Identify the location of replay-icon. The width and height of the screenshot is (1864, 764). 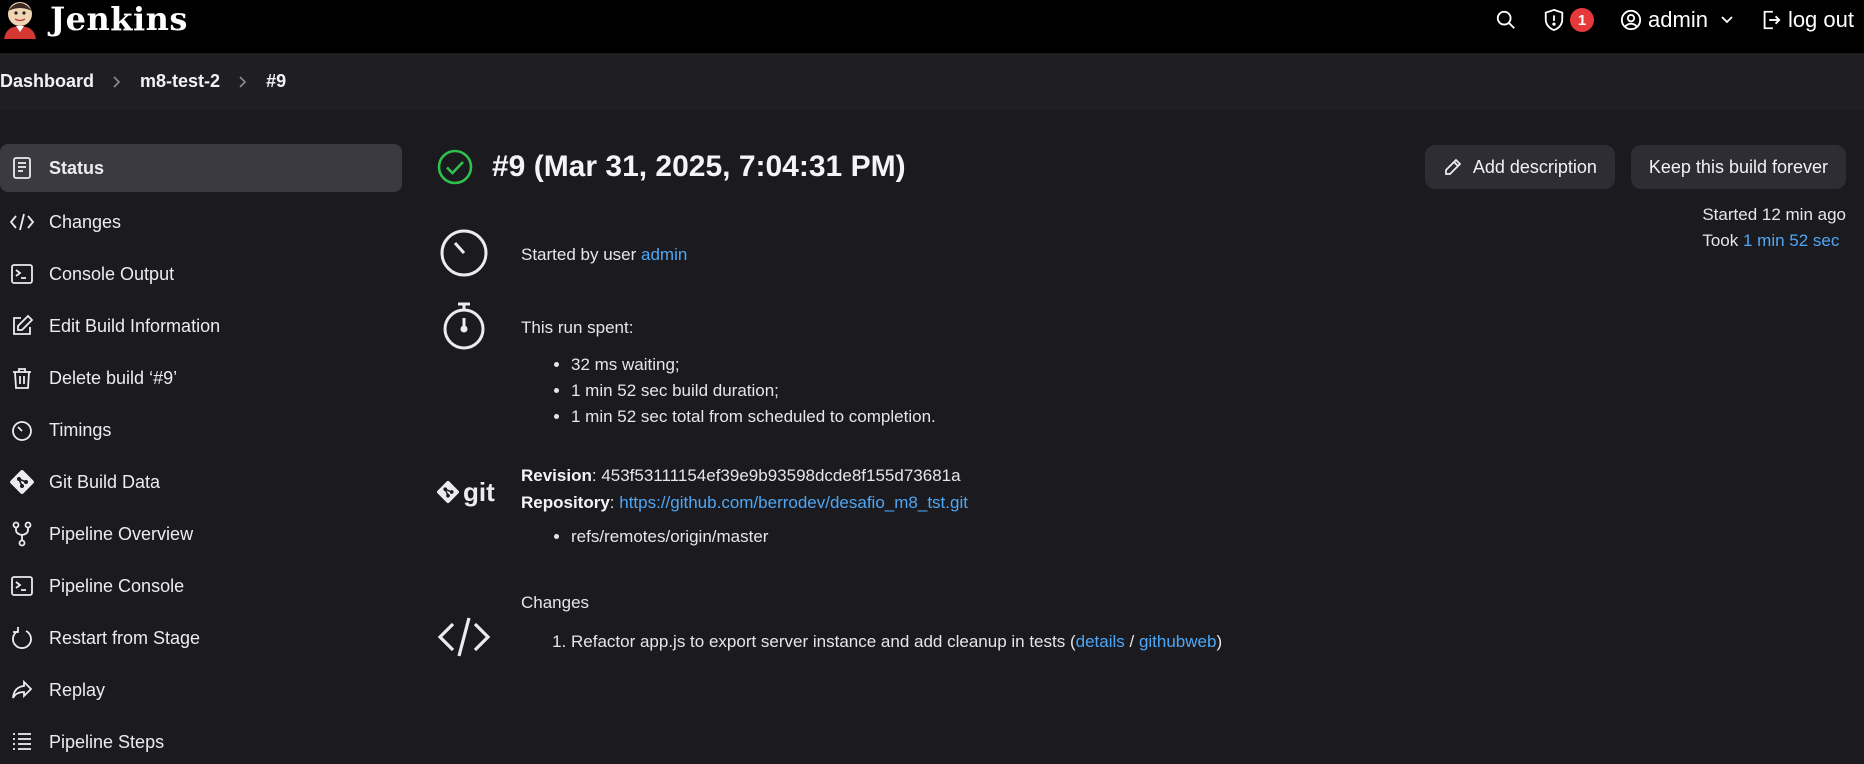
(22, 690).